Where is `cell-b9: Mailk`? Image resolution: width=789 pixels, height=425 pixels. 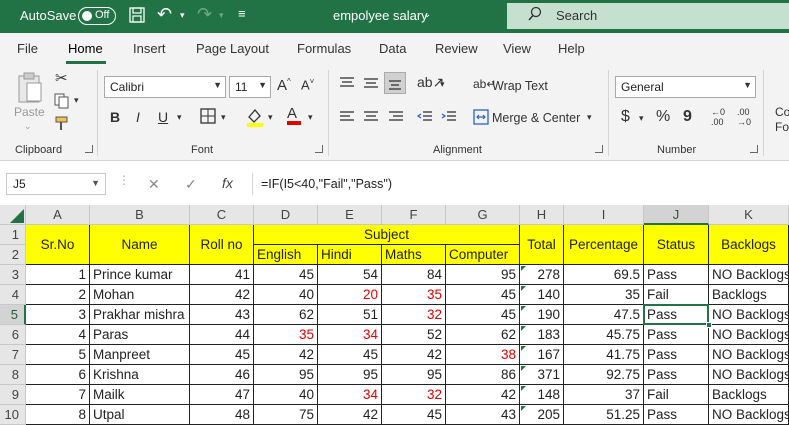 cell-b9: Mailk is located at coordinates (140, 395).